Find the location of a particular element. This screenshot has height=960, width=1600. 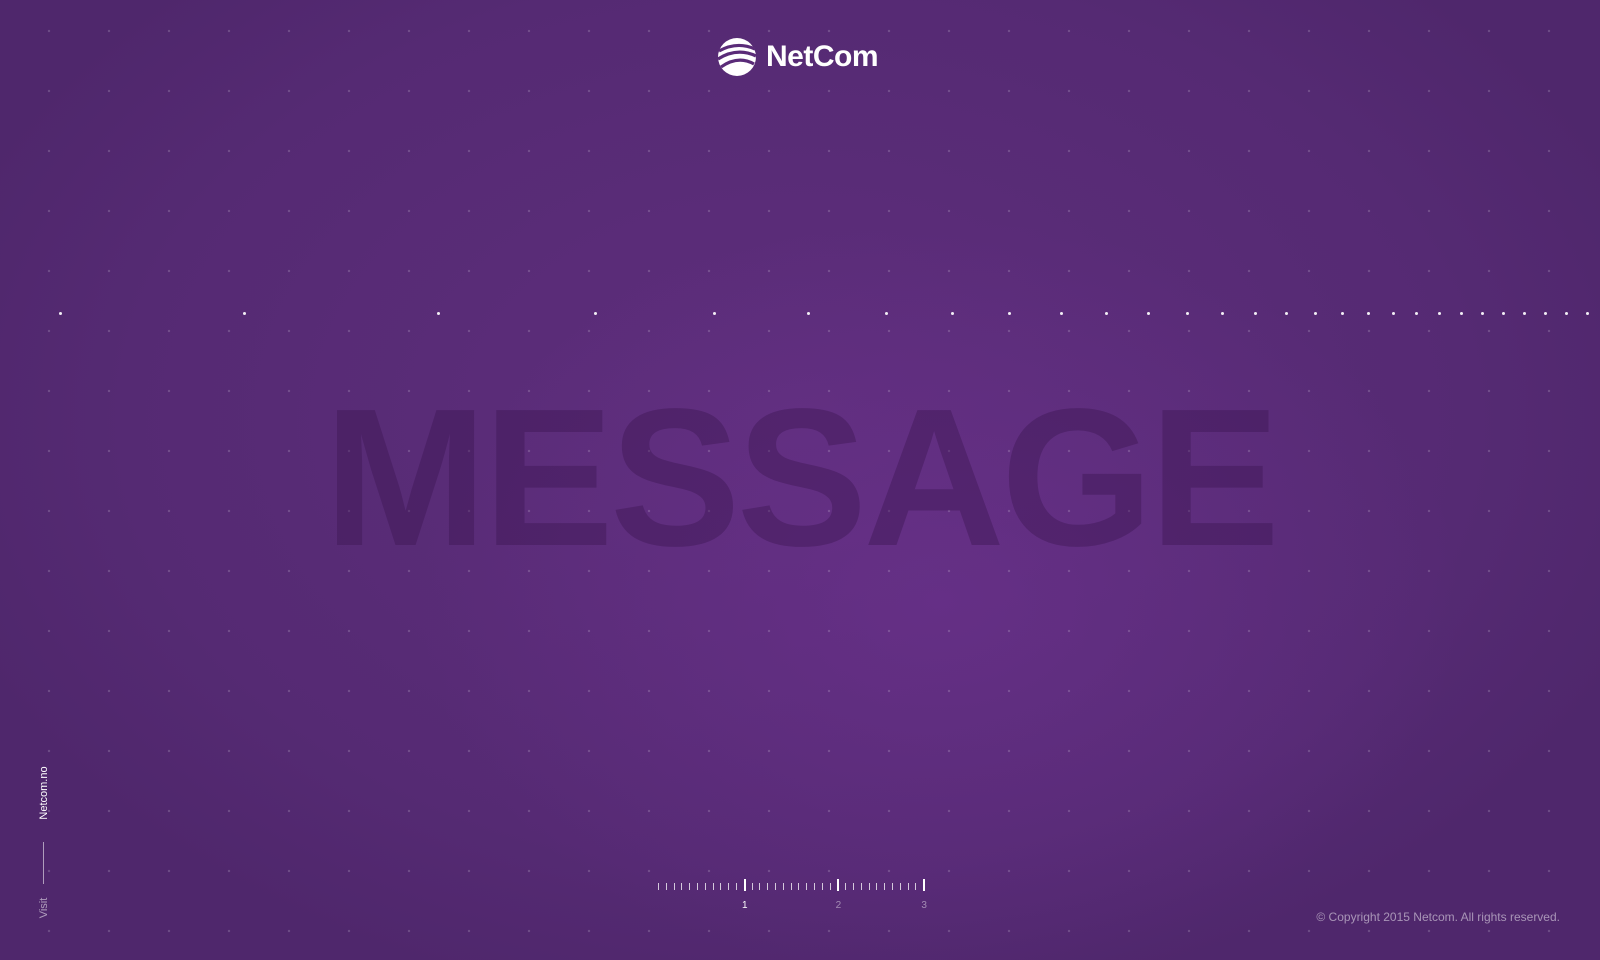

timeline-dot-track is located at coordinates (800, 315).